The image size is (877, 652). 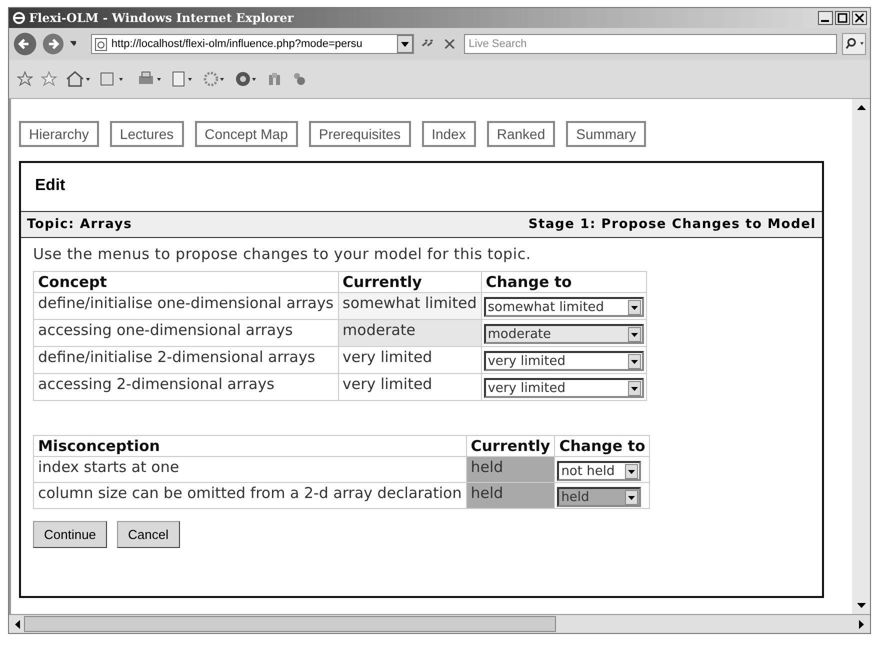 I want to click on scroll-down-icon, so click(x=861, y=605).